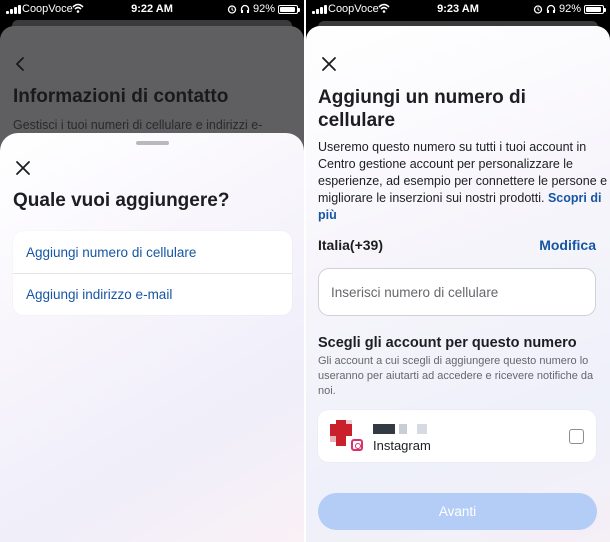 The height and width of the screenshot is (542, 610). What do you see at coordinates (152, 252) in the screenshot?
I see `add-phone-option: Aggiungi numero di cellulare` at bounding box center [152, 252].